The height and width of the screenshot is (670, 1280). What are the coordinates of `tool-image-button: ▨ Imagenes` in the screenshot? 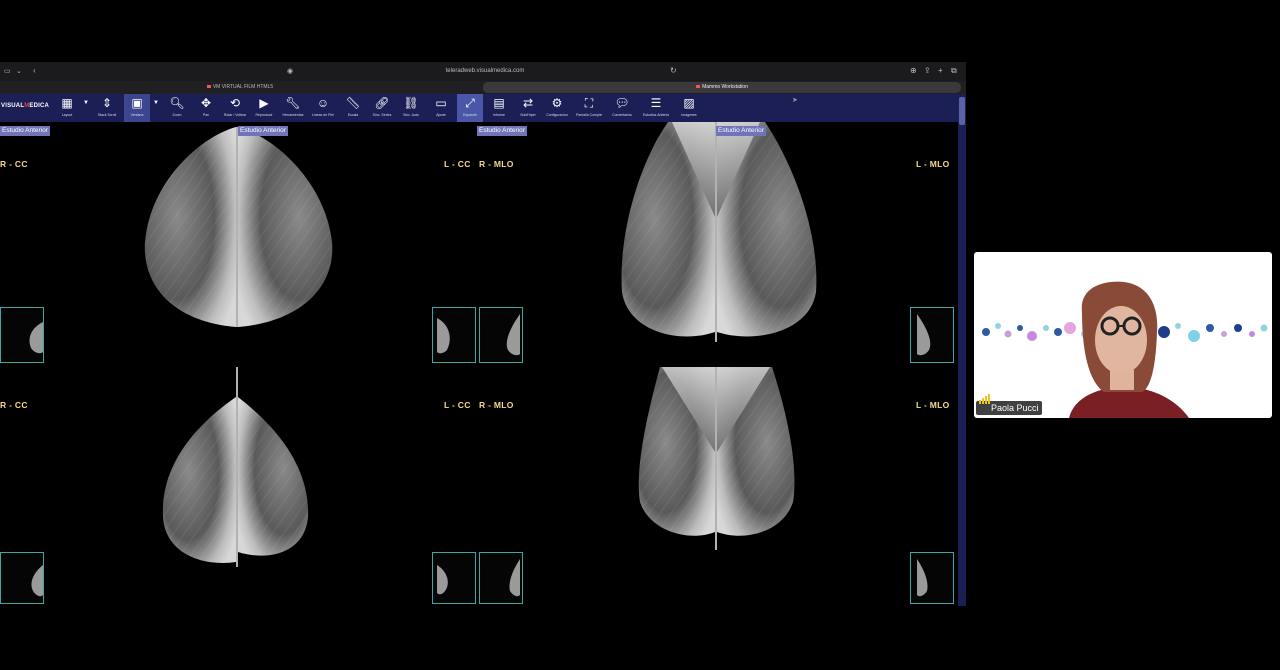 It's located at (689, 108).